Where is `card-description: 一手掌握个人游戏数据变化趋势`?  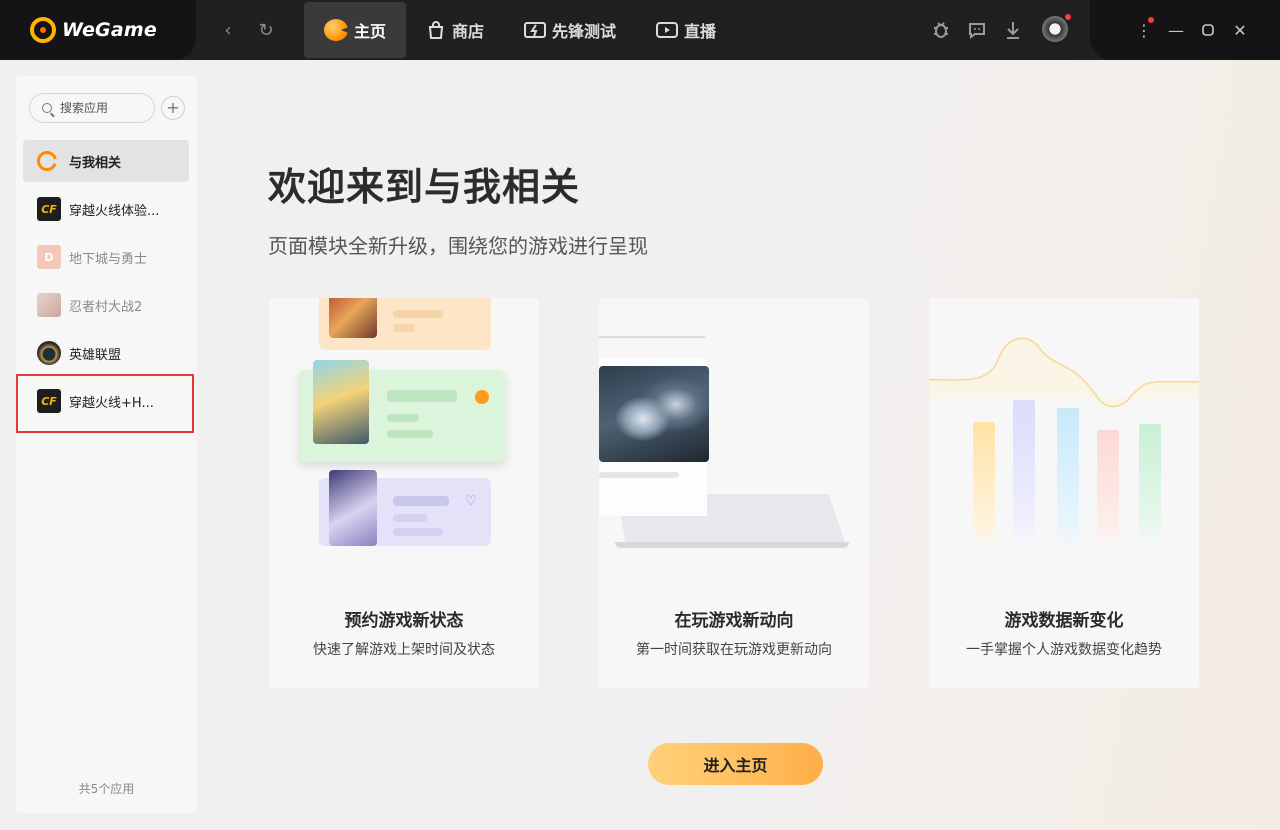 card-description: 一手掌握个人游戏数据变化趋势 is located at coordinates (1064, 650).